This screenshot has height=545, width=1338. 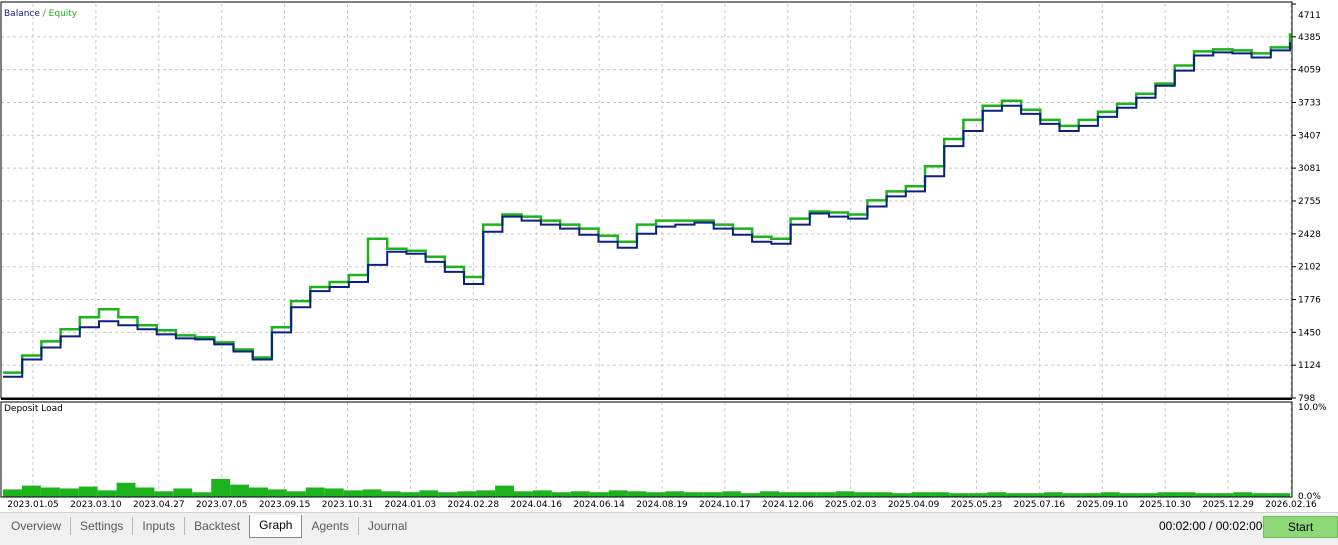 I want to click on x-tick-label: 2025.09.10, so click(x=1103, y=505).